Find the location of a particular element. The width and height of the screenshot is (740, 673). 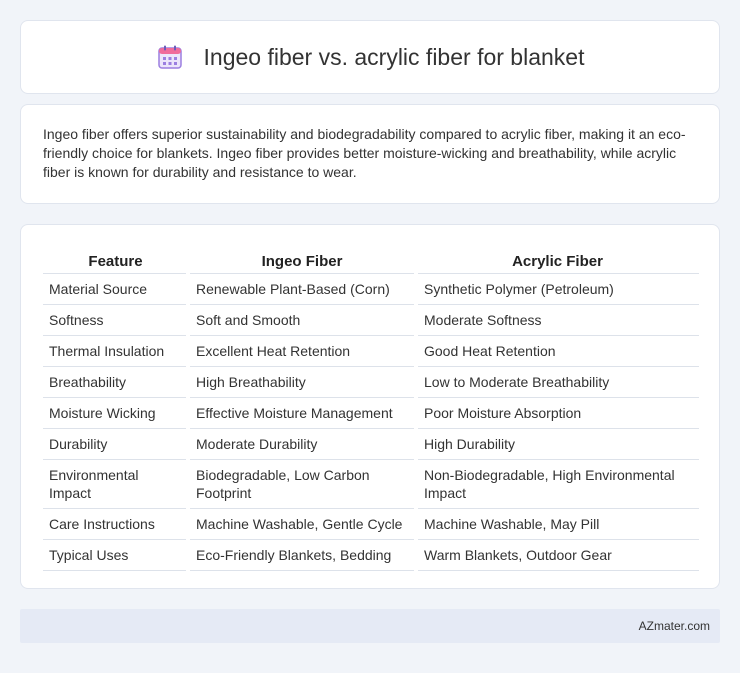

table-cell: Typical Uses is located at coordinates (116, 555).